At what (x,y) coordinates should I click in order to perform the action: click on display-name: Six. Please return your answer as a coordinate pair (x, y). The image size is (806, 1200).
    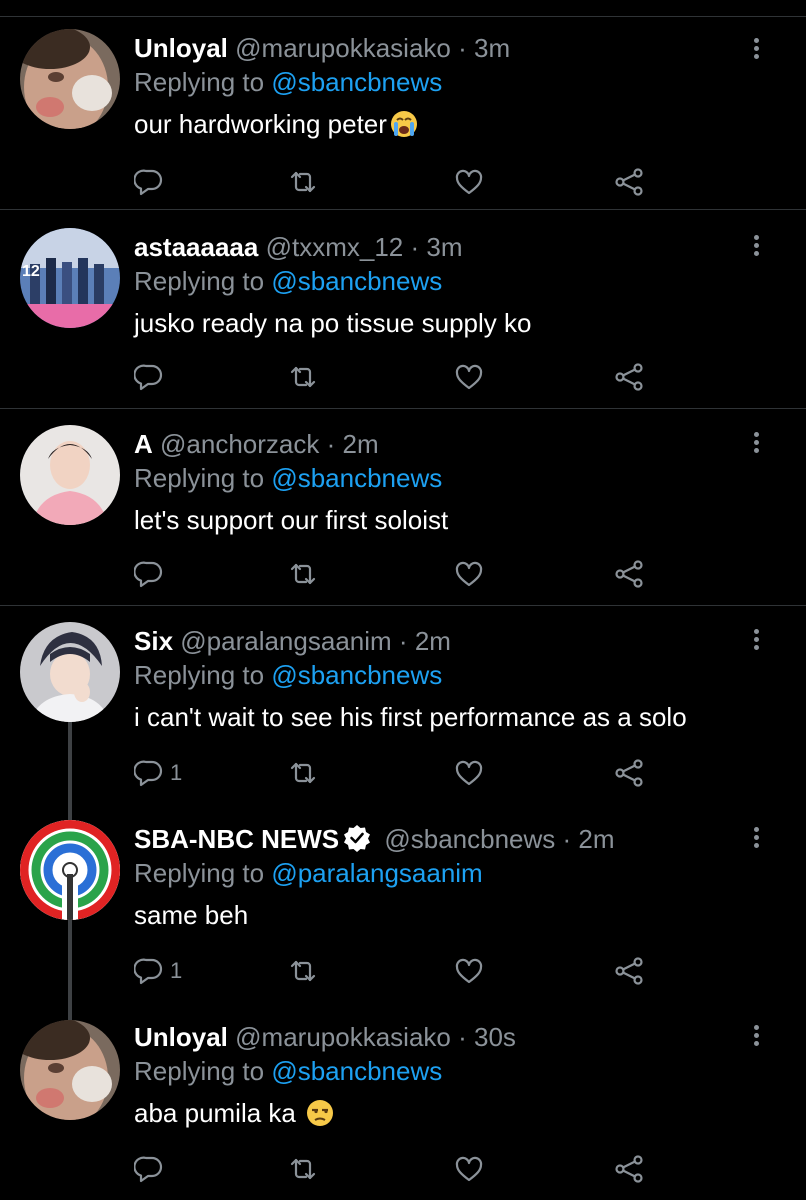
    Looking at the image, I should click on (153, 641).